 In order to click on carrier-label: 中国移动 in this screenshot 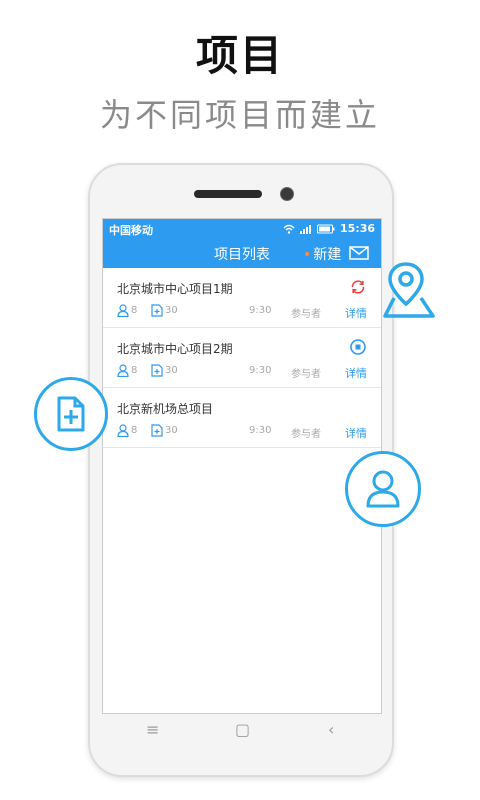, I will do `click(131, 230)`.